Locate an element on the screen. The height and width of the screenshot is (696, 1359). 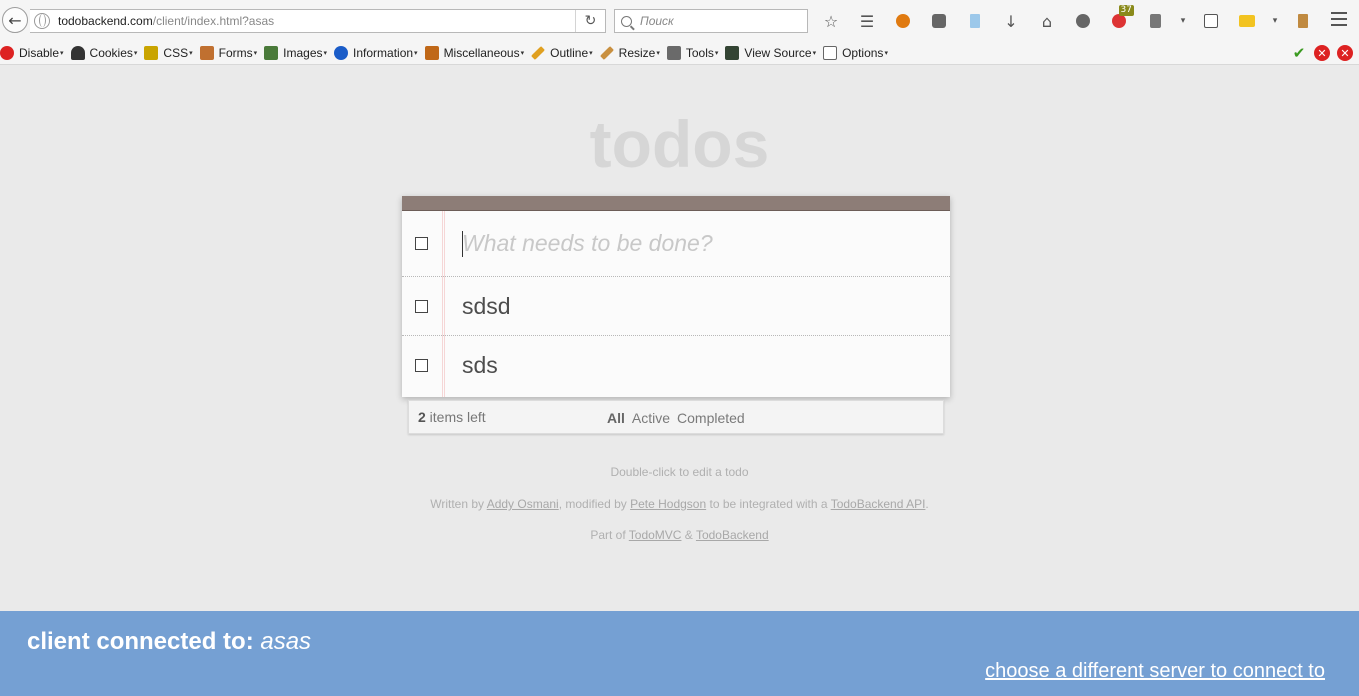
url-path: /client/index.html?asas is located at coordinates (213, 21).